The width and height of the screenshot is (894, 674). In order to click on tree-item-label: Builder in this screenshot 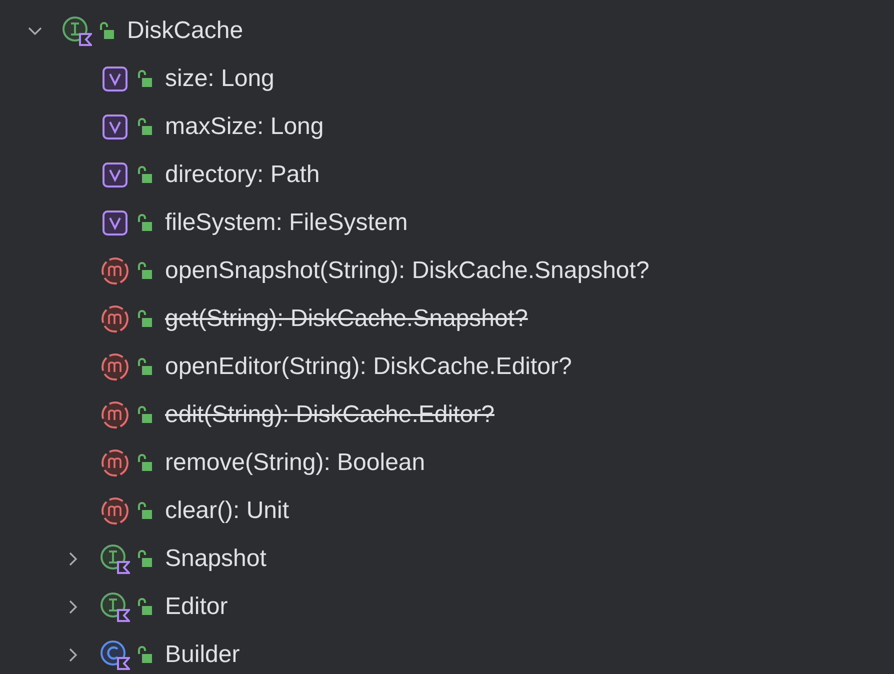, I will do `click(202, 655)`.